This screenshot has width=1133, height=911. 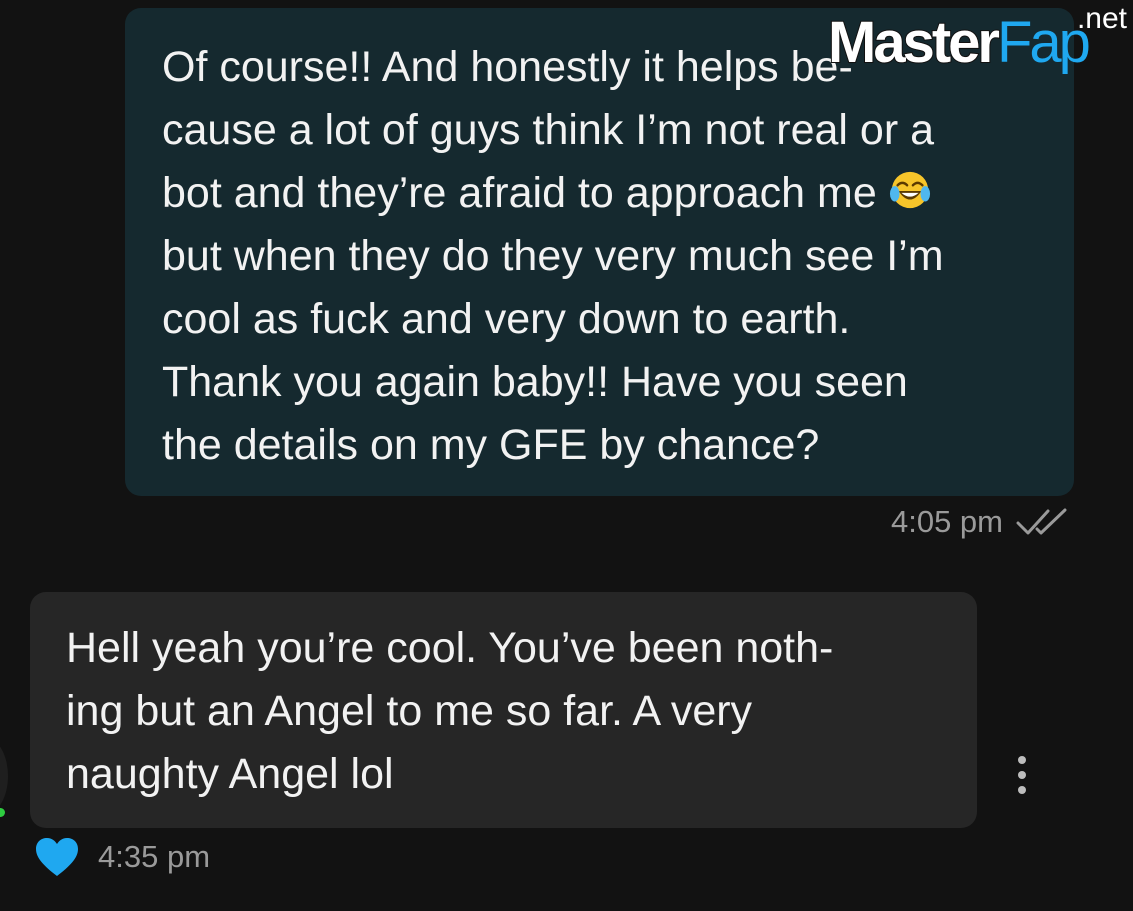 What do you see at coordinates (4, 776) in the screenshot?
I see `contact-avatar` at bounding box center [4, 776].